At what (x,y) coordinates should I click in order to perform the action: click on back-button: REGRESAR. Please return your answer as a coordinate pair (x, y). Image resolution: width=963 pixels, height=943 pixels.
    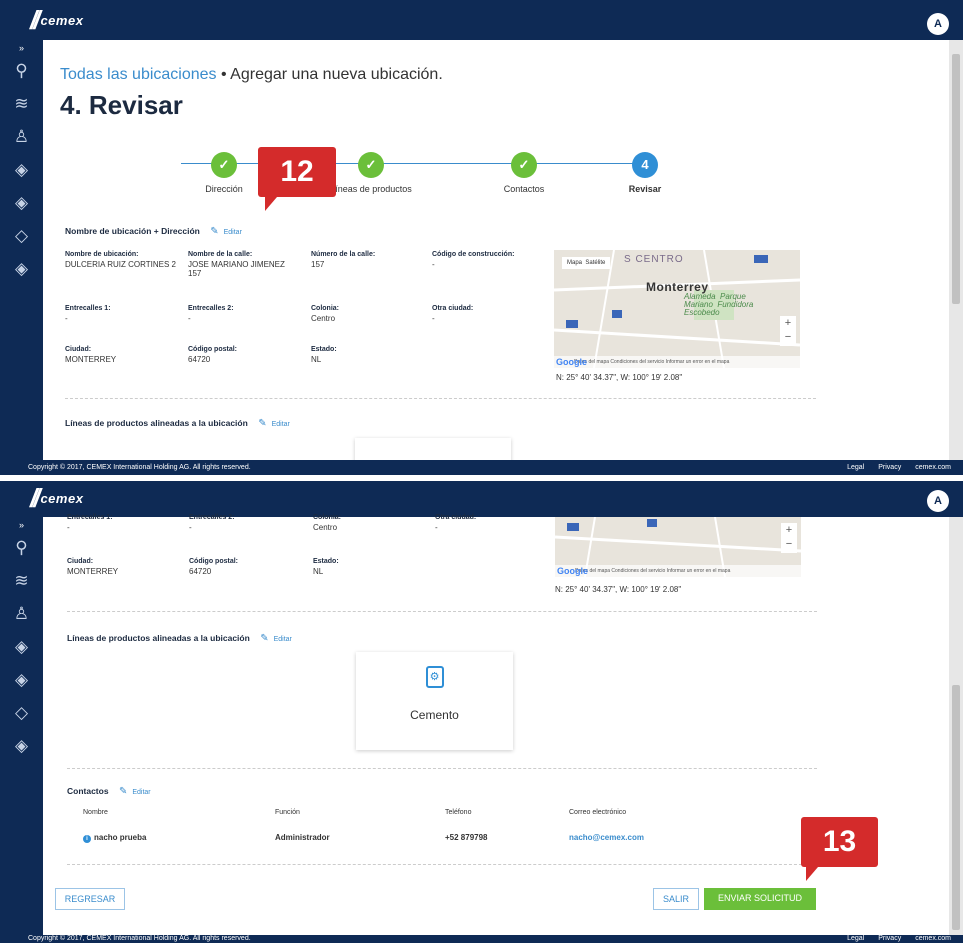
    Looking at the image, I should click on (90, 899).